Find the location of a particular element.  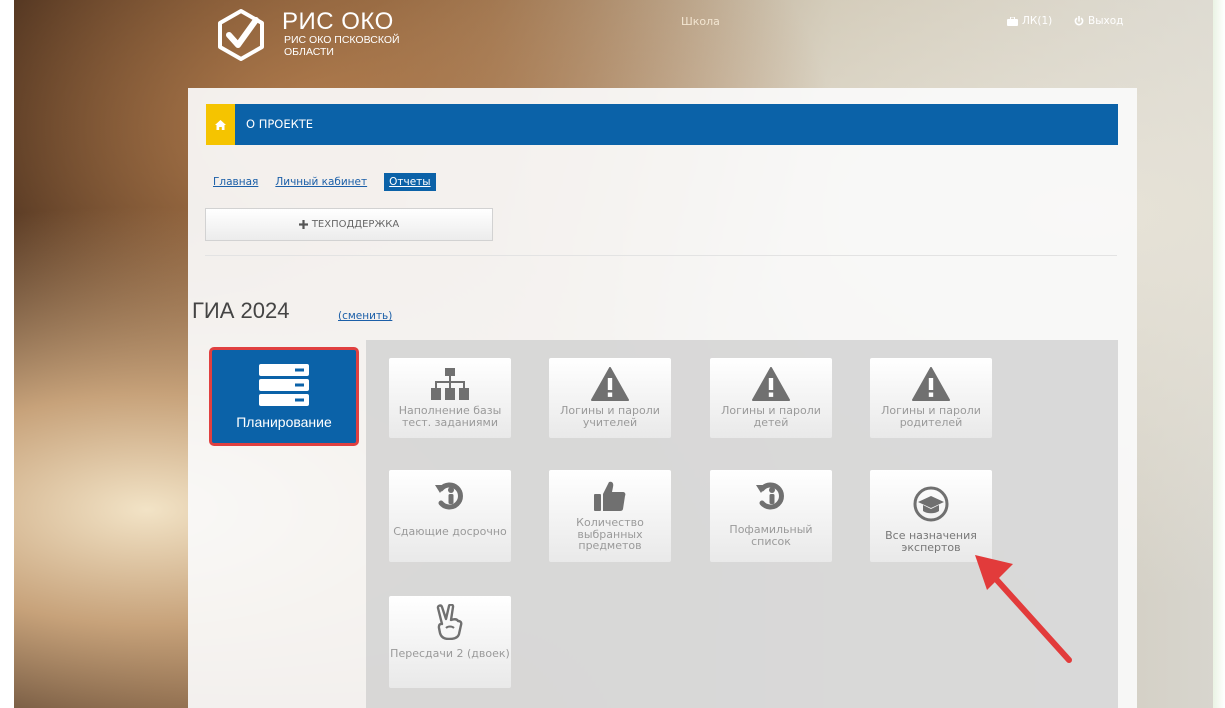

tile-label: Логины и пароли родителей is located at coordinates (931, 416).